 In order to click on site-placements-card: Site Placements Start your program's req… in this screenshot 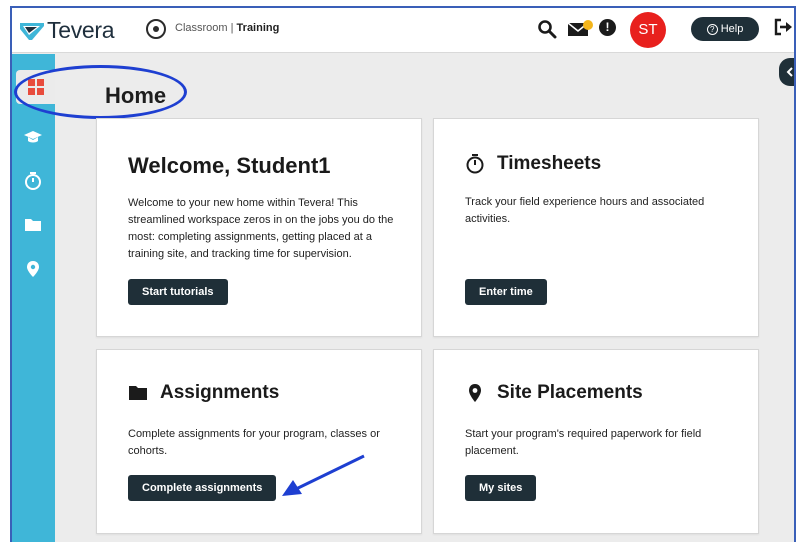, I will do `click(596, 441)`.